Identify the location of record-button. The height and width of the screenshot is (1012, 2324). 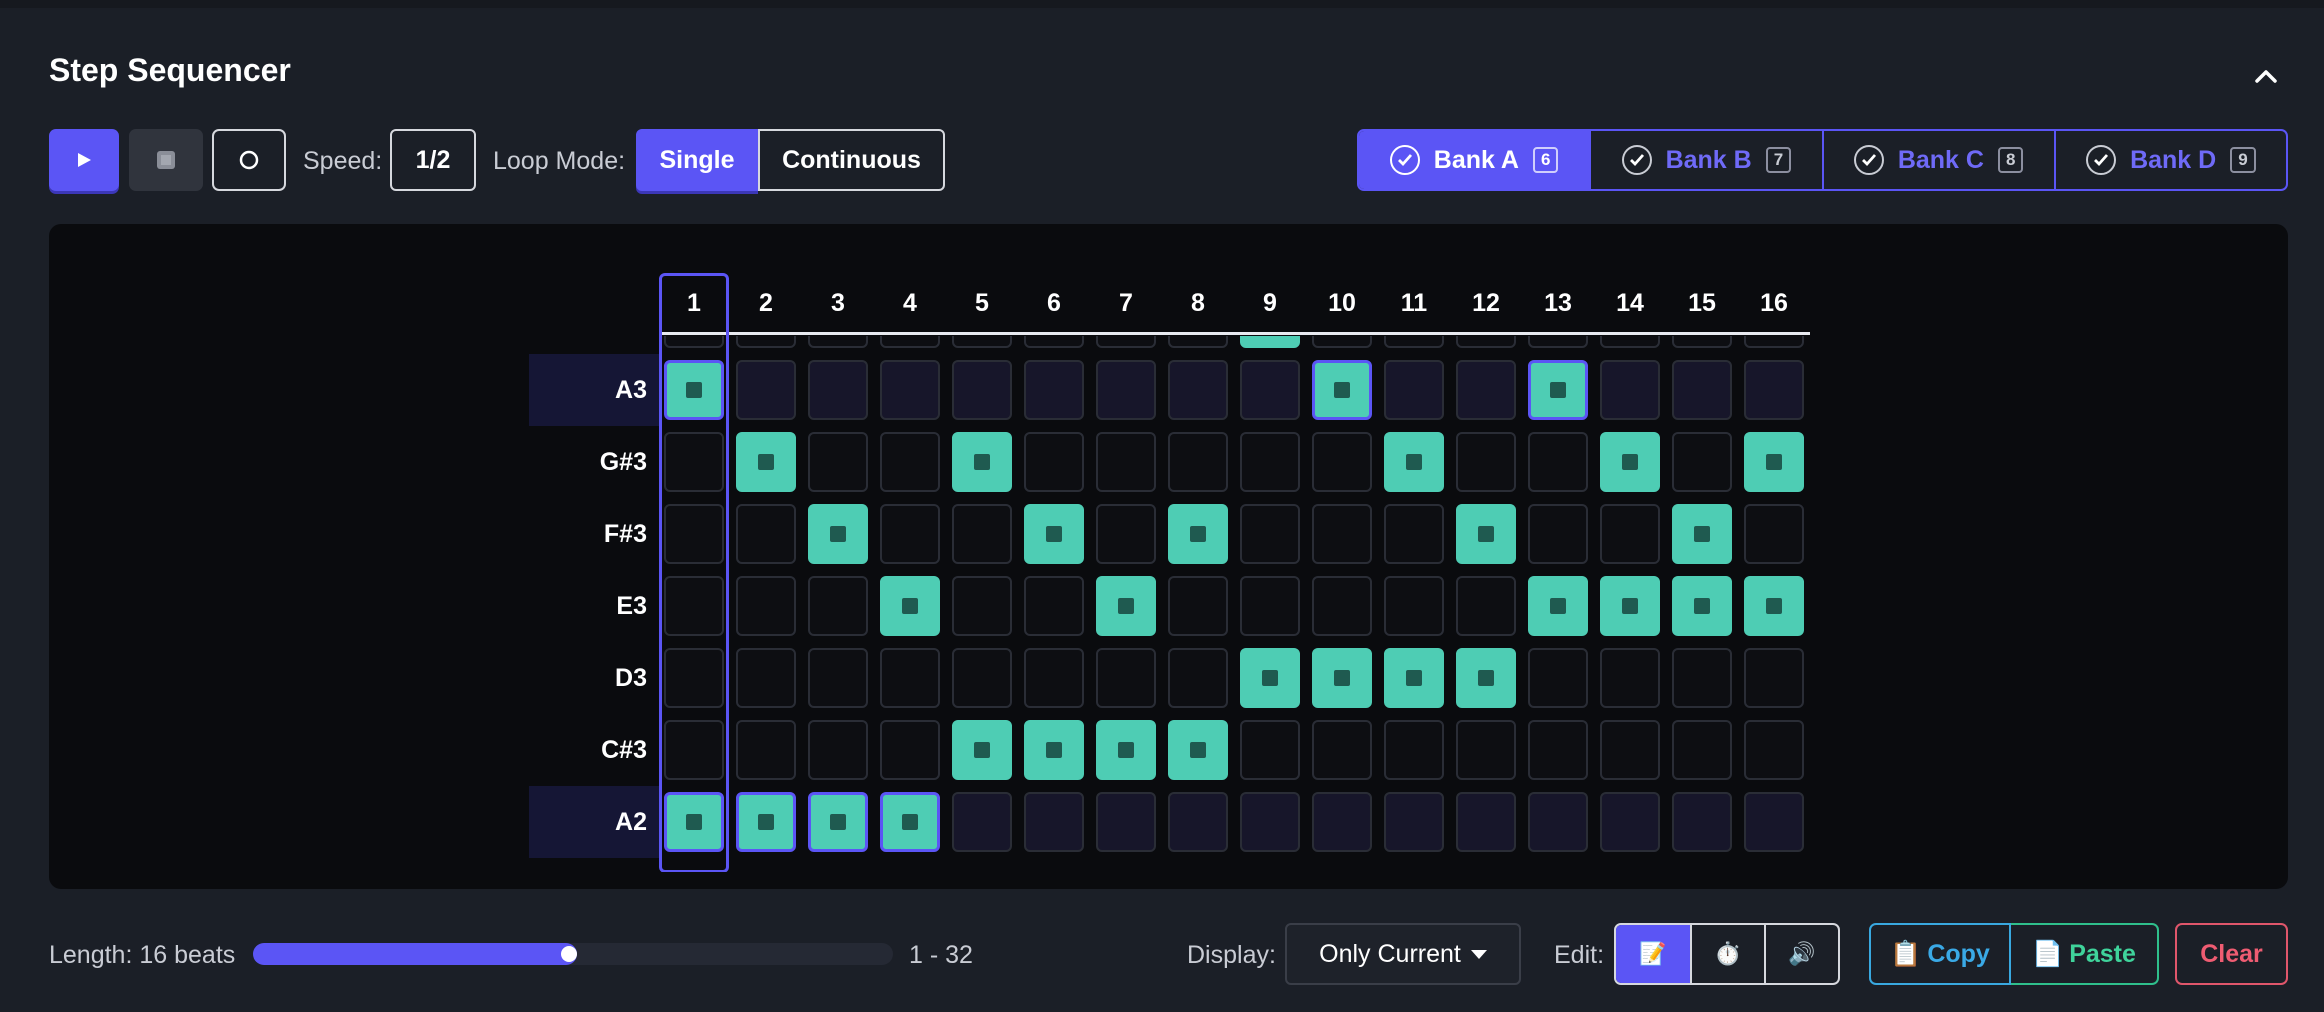
(249, 160).